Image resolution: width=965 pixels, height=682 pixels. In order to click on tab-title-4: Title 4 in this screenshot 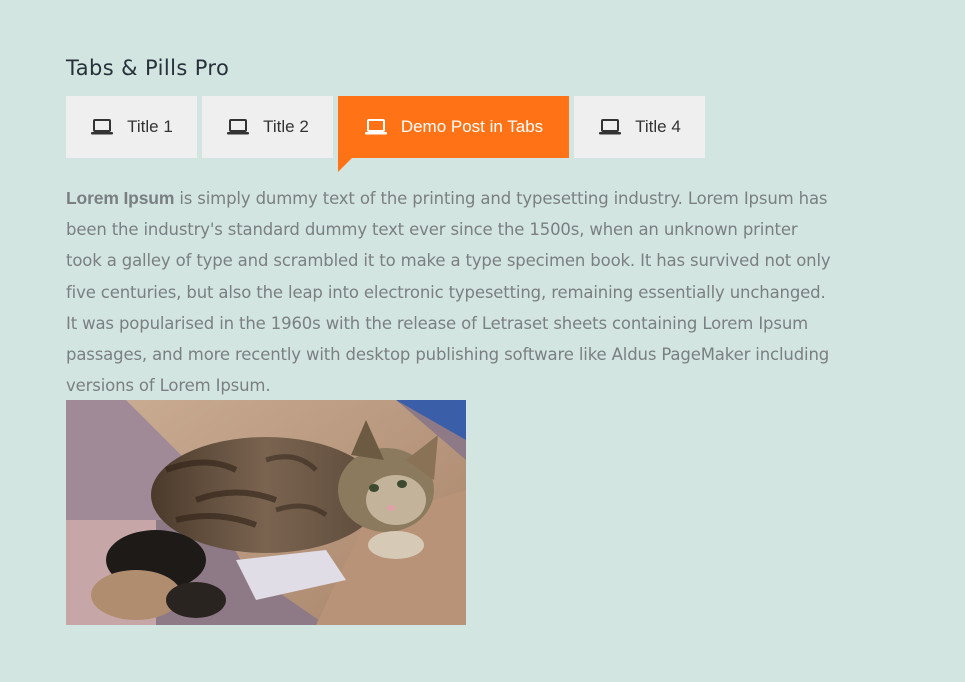, I will do `click(639, 127)`.